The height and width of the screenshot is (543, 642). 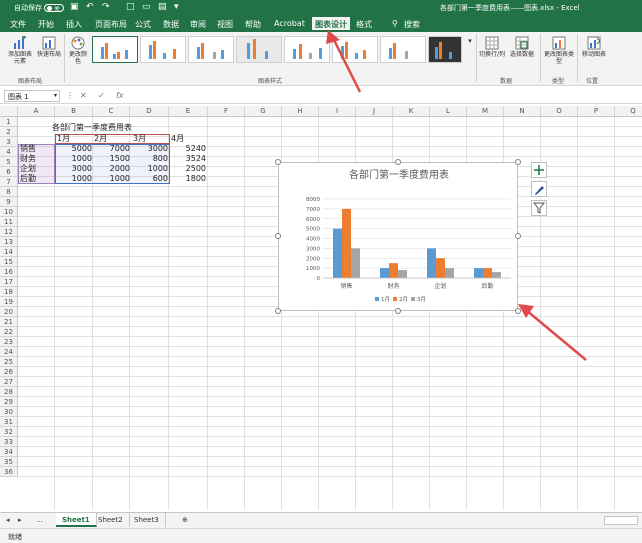 I want to click on column-header: J, so click(x=374, y=111).